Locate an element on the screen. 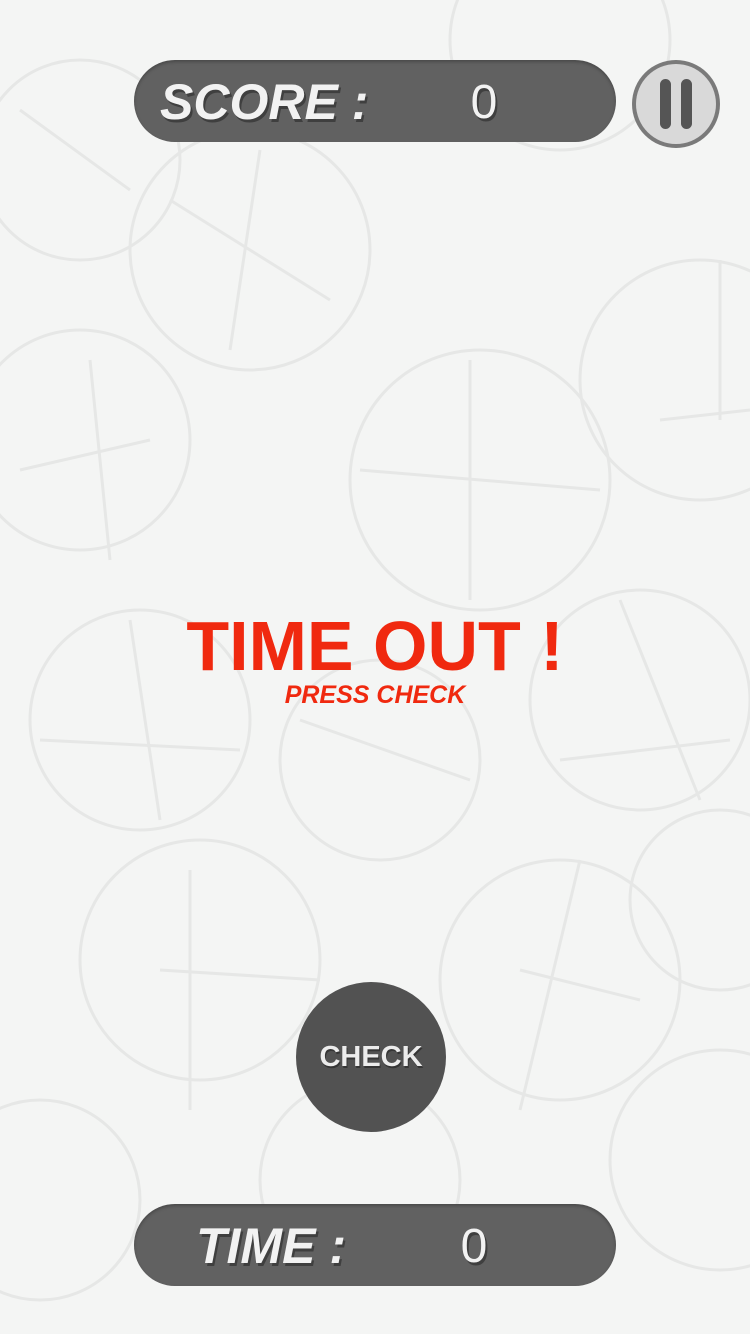  pause-icon-bar-right is located at coordinates (686, 104).